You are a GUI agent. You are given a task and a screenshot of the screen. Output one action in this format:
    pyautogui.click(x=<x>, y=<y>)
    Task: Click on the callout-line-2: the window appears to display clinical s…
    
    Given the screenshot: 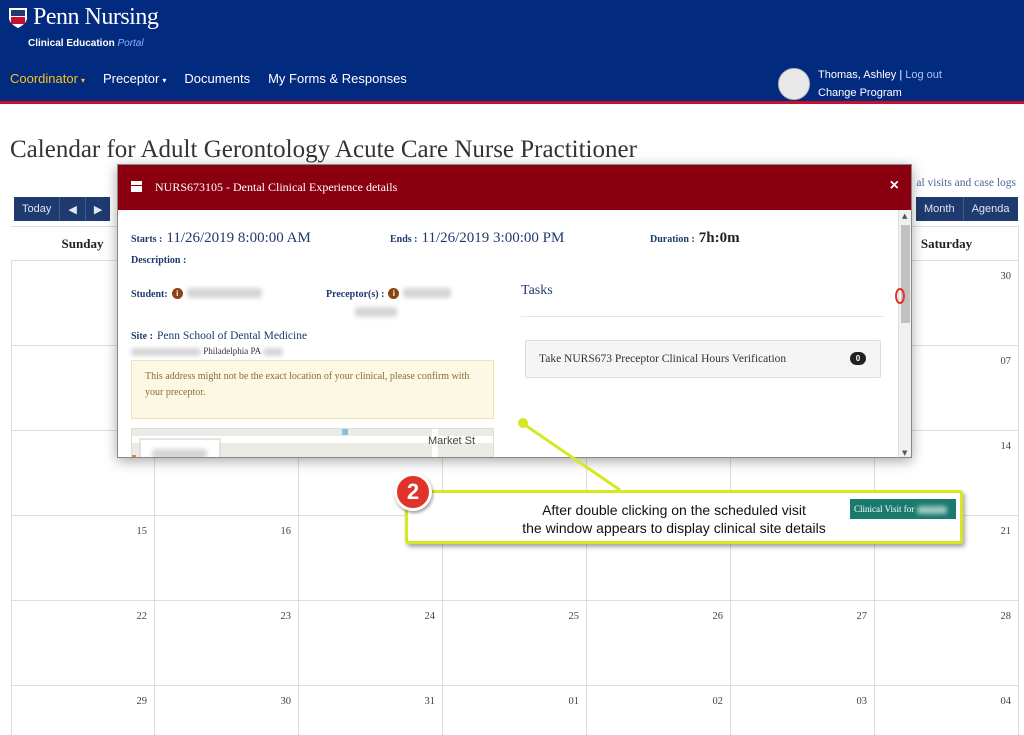 What is the action you would take?
    pyautogui.click(x=674, y=528)
    